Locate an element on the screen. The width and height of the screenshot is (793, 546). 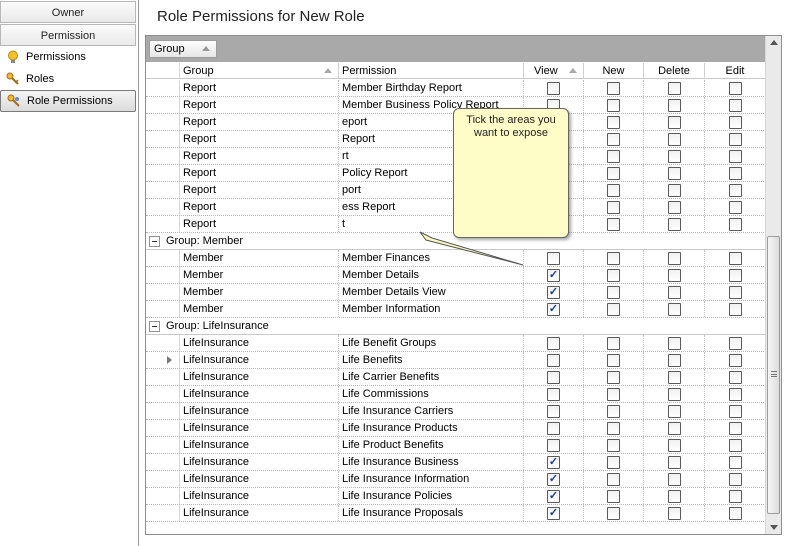
permission-cell: Life Insurance Policies is located at coordinates (431, 496).